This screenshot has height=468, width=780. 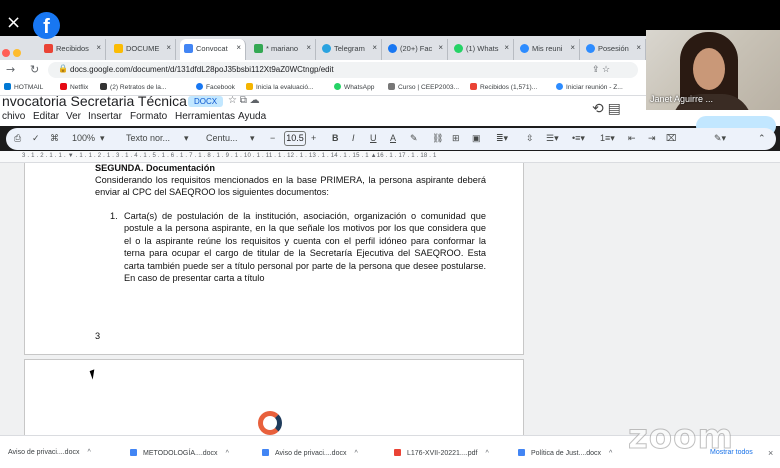 I want to click on highlight-icon: ✎, so click(x=414, y=138).